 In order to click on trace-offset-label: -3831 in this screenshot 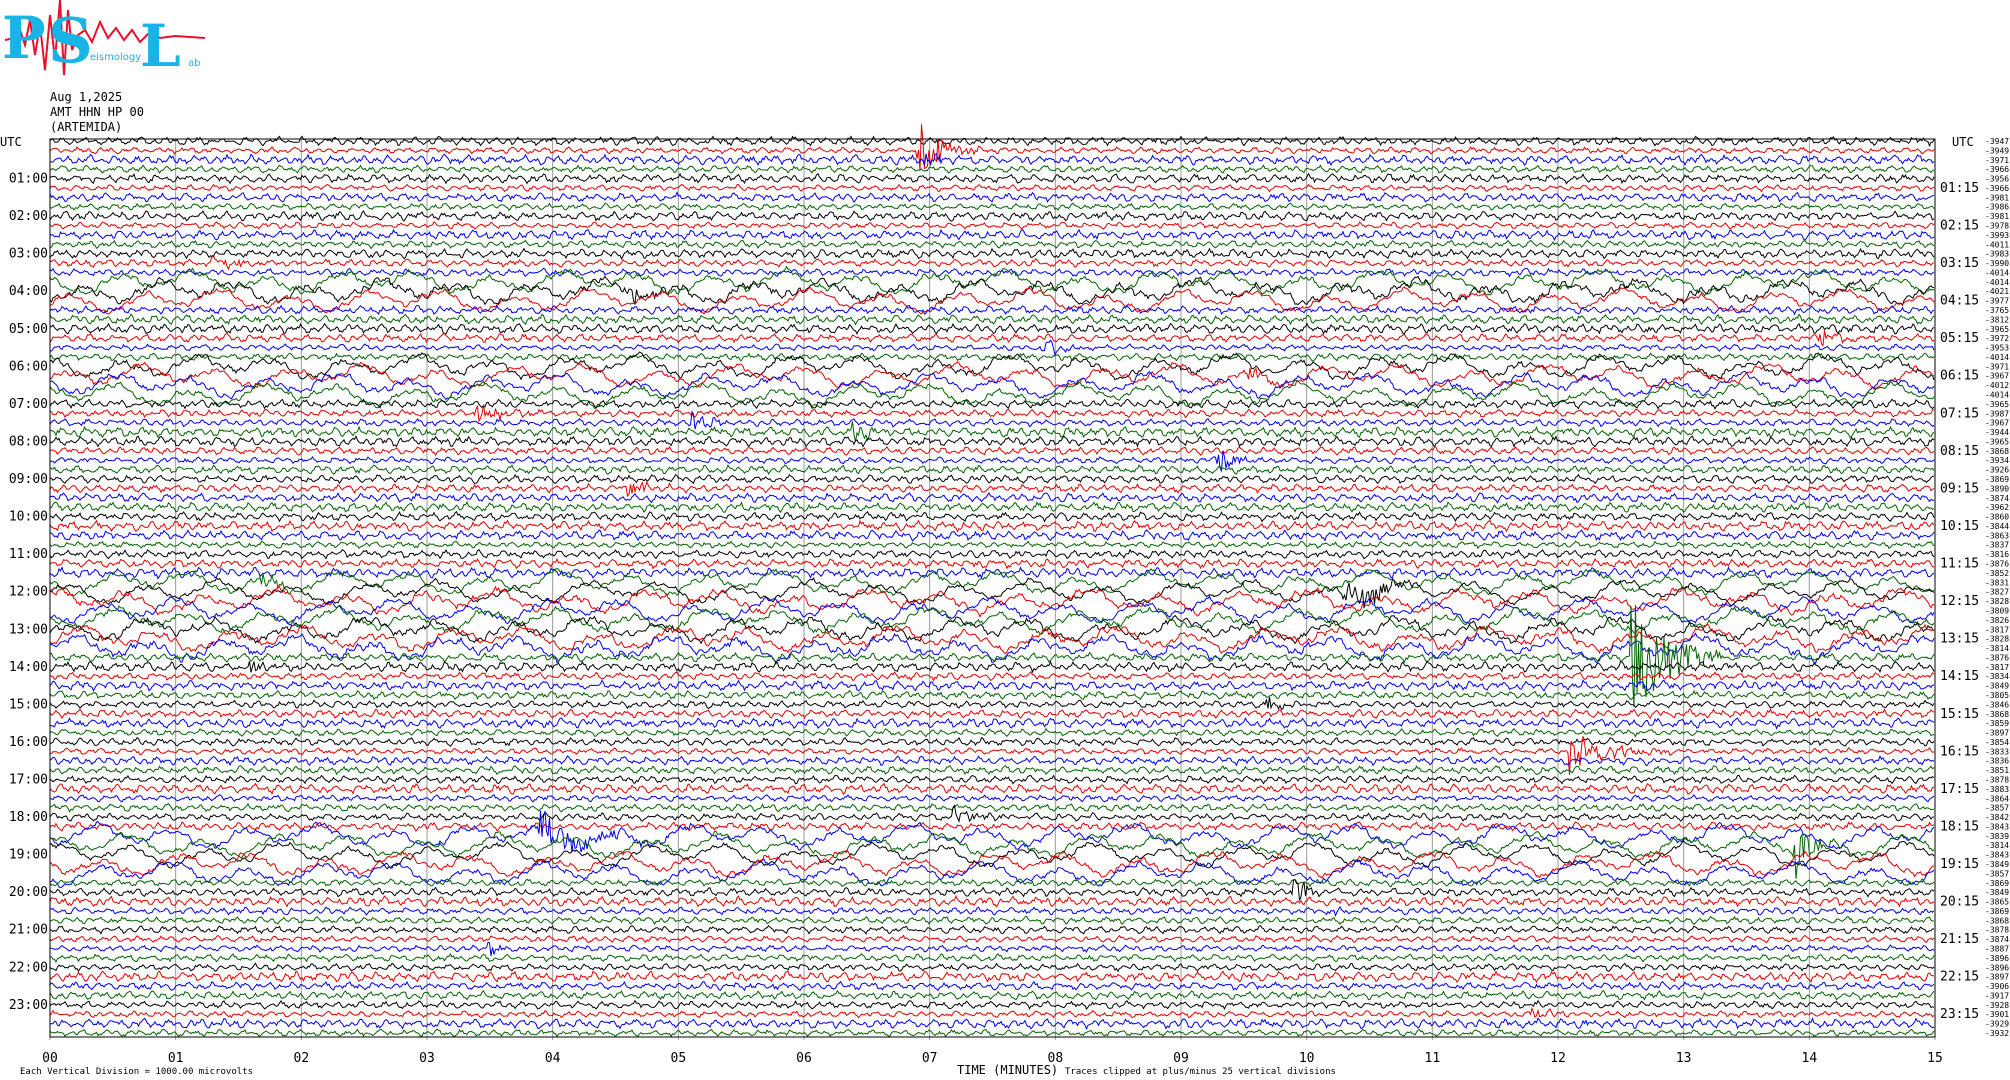, I will do `click(1997, 582)`.